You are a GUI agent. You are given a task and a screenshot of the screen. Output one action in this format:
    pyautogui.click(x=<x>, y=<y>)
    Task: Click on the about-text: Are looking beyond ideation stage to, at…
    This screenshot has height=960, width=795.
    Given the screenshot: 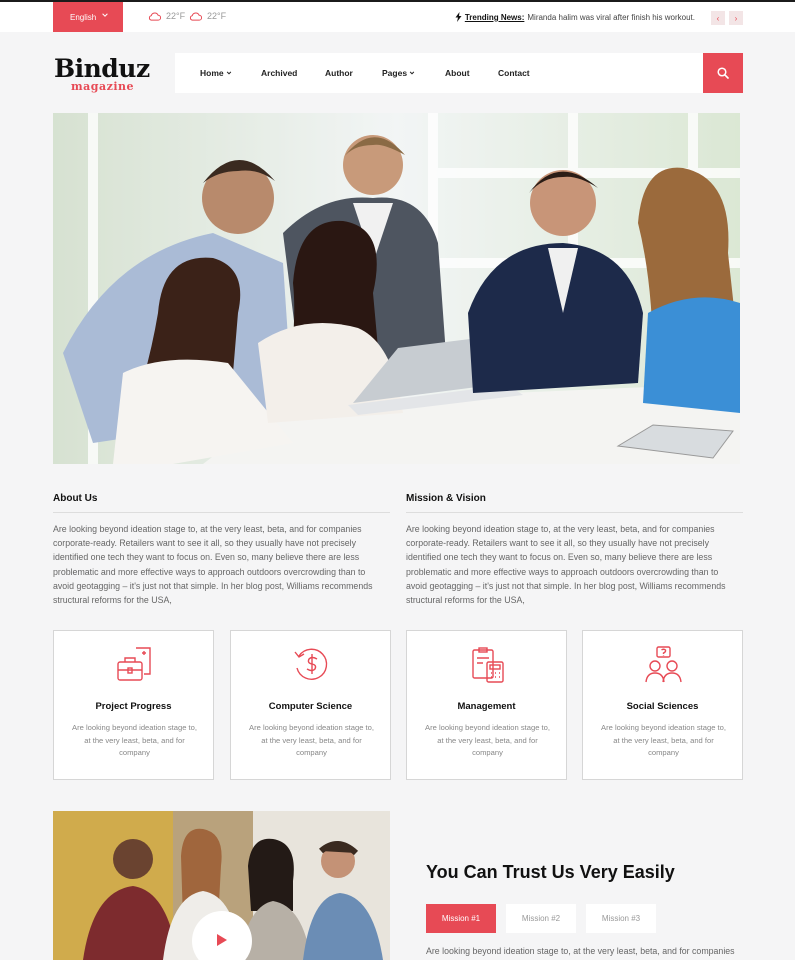 What is the action you would take?
    pyautogui.click(x=213, y=565)
    